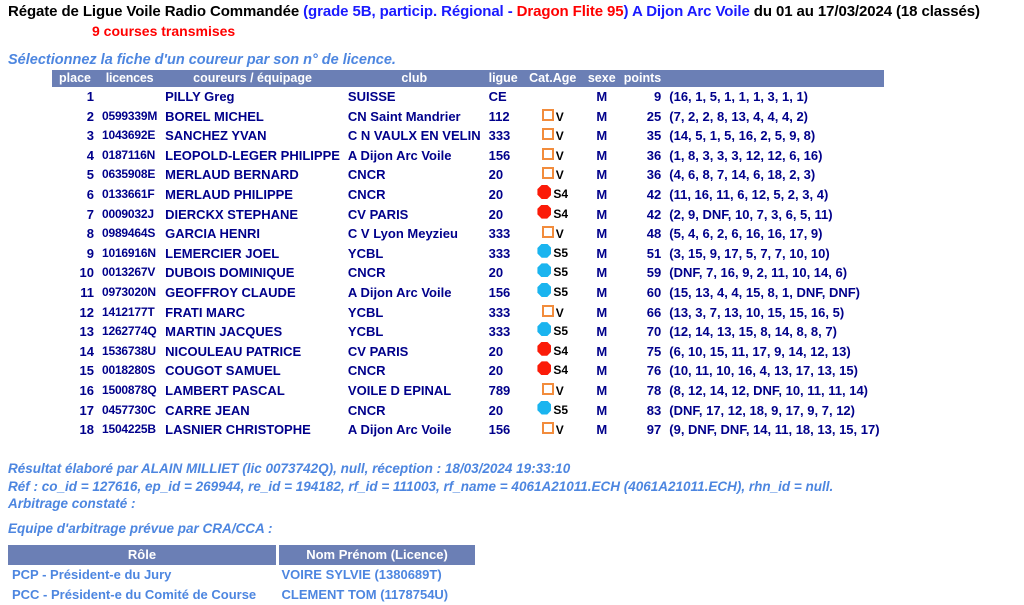  I want to click on cell-points: 42, so click(654, 214).